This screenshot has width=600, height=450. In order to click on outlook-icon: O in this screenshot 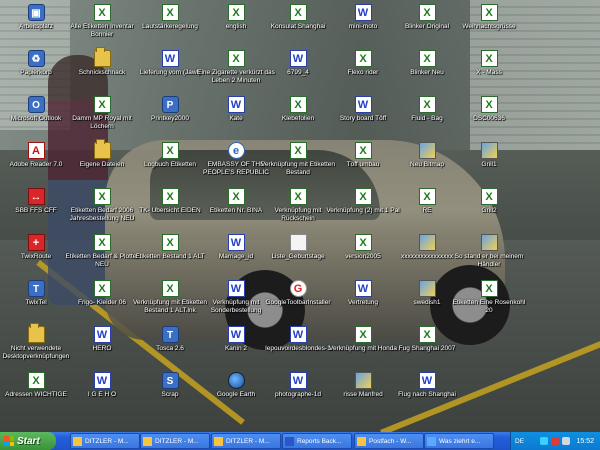, I will do `click(36, 104)`.